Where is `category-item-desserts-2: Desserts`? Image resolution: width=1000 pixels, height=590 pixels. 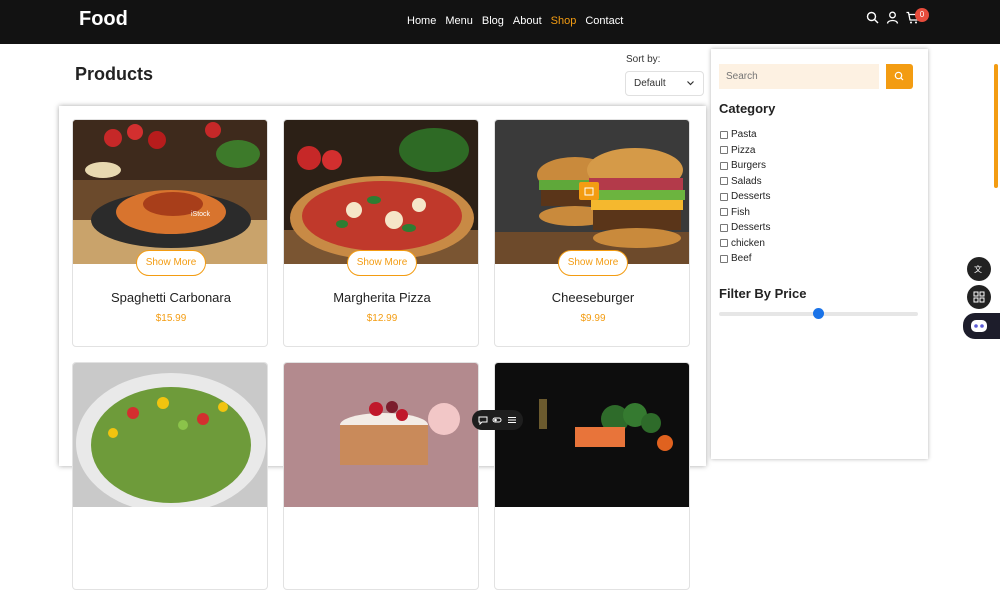
category-item-desserts-2: Desserts is located at coordinates (745, 228).